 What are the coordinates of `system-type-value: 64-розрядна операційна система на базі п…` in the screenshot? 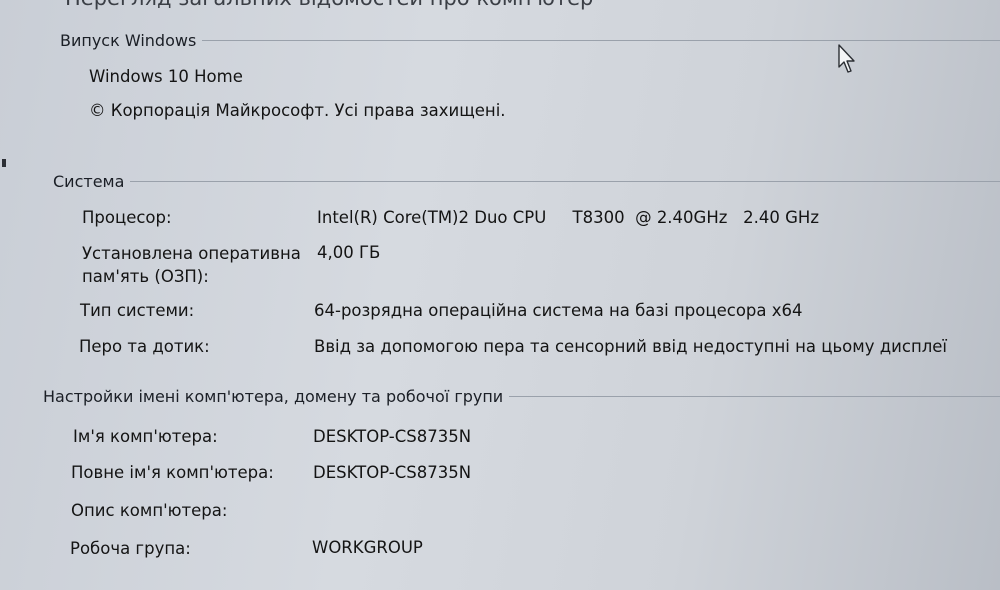 It's located at (558, 310).